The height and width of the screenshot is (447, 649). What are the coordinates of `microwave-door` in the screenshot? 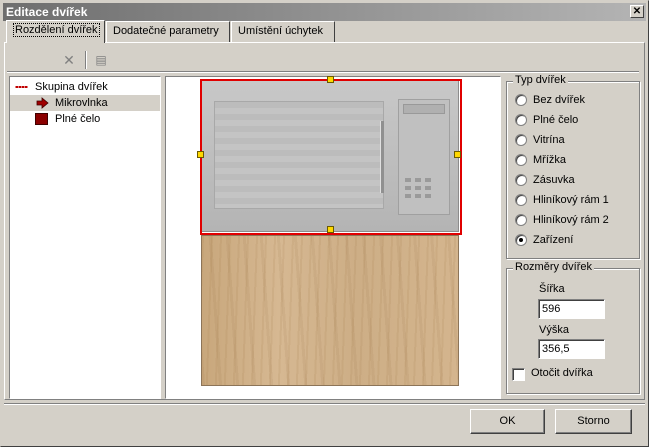 It's located at (329, 155).